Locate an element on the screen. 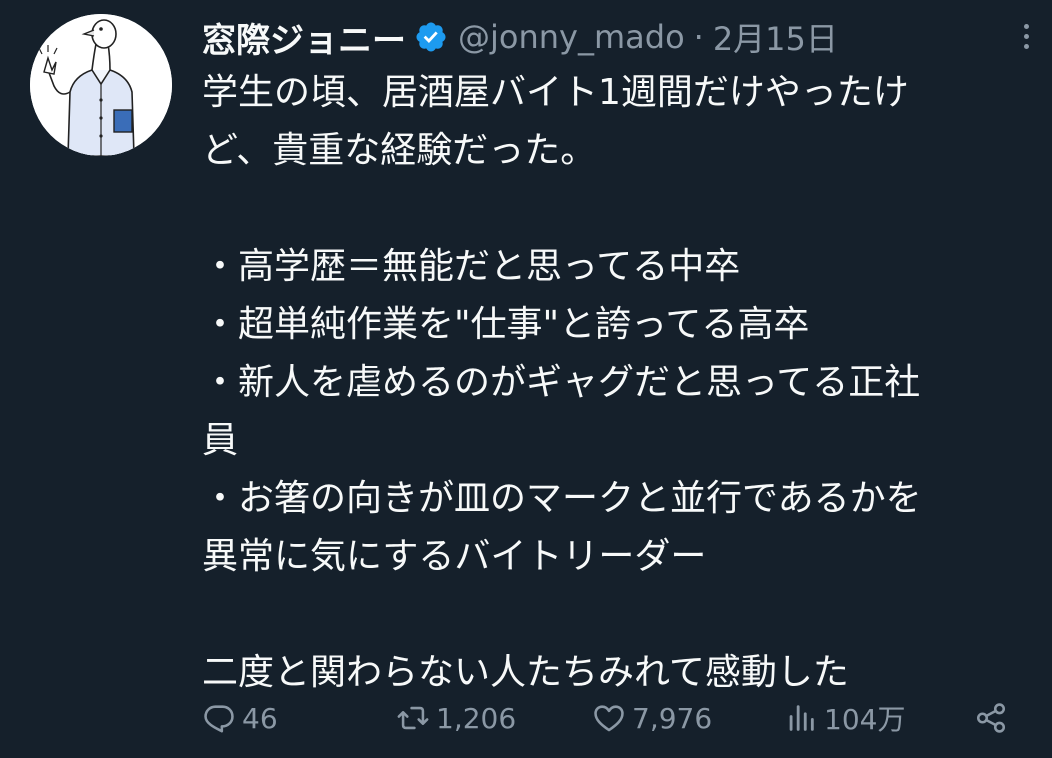  tweet-line: ・高学歴＝無能だと思ってる中卒 is located at coordinates (471, 266).